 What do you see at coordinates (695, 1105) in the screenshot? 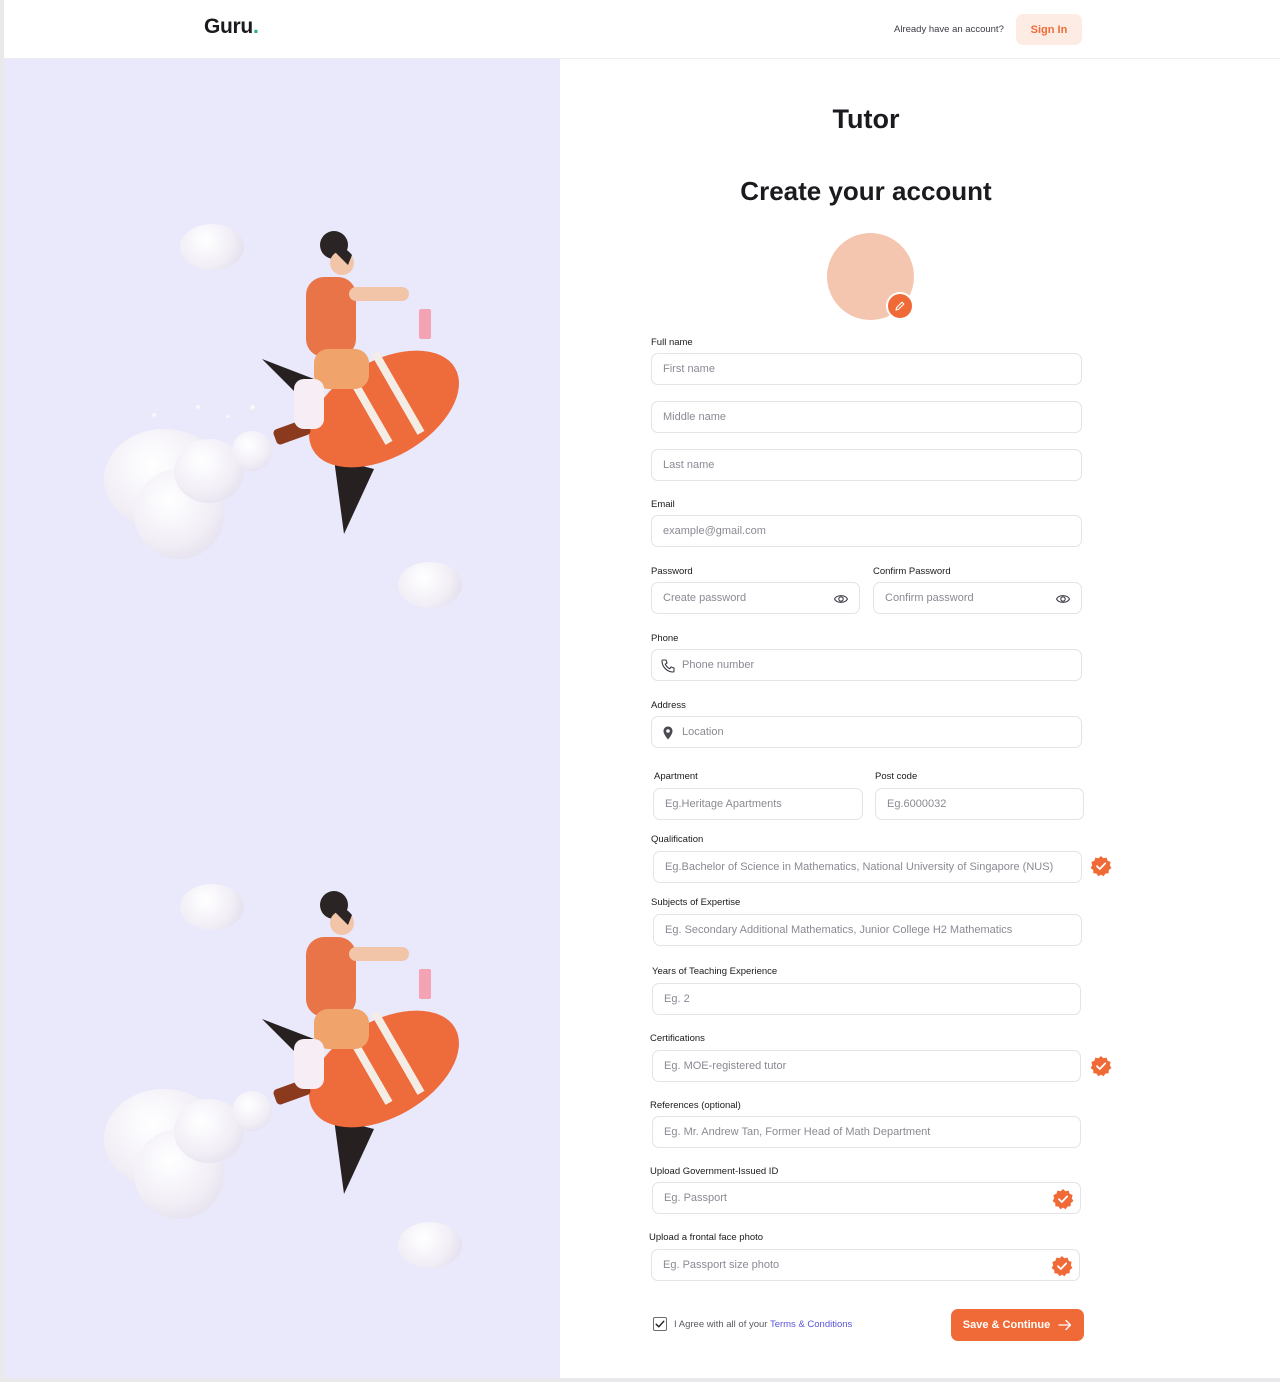
I see `references-label: References (optional)` at bounding box center [695, 1105].